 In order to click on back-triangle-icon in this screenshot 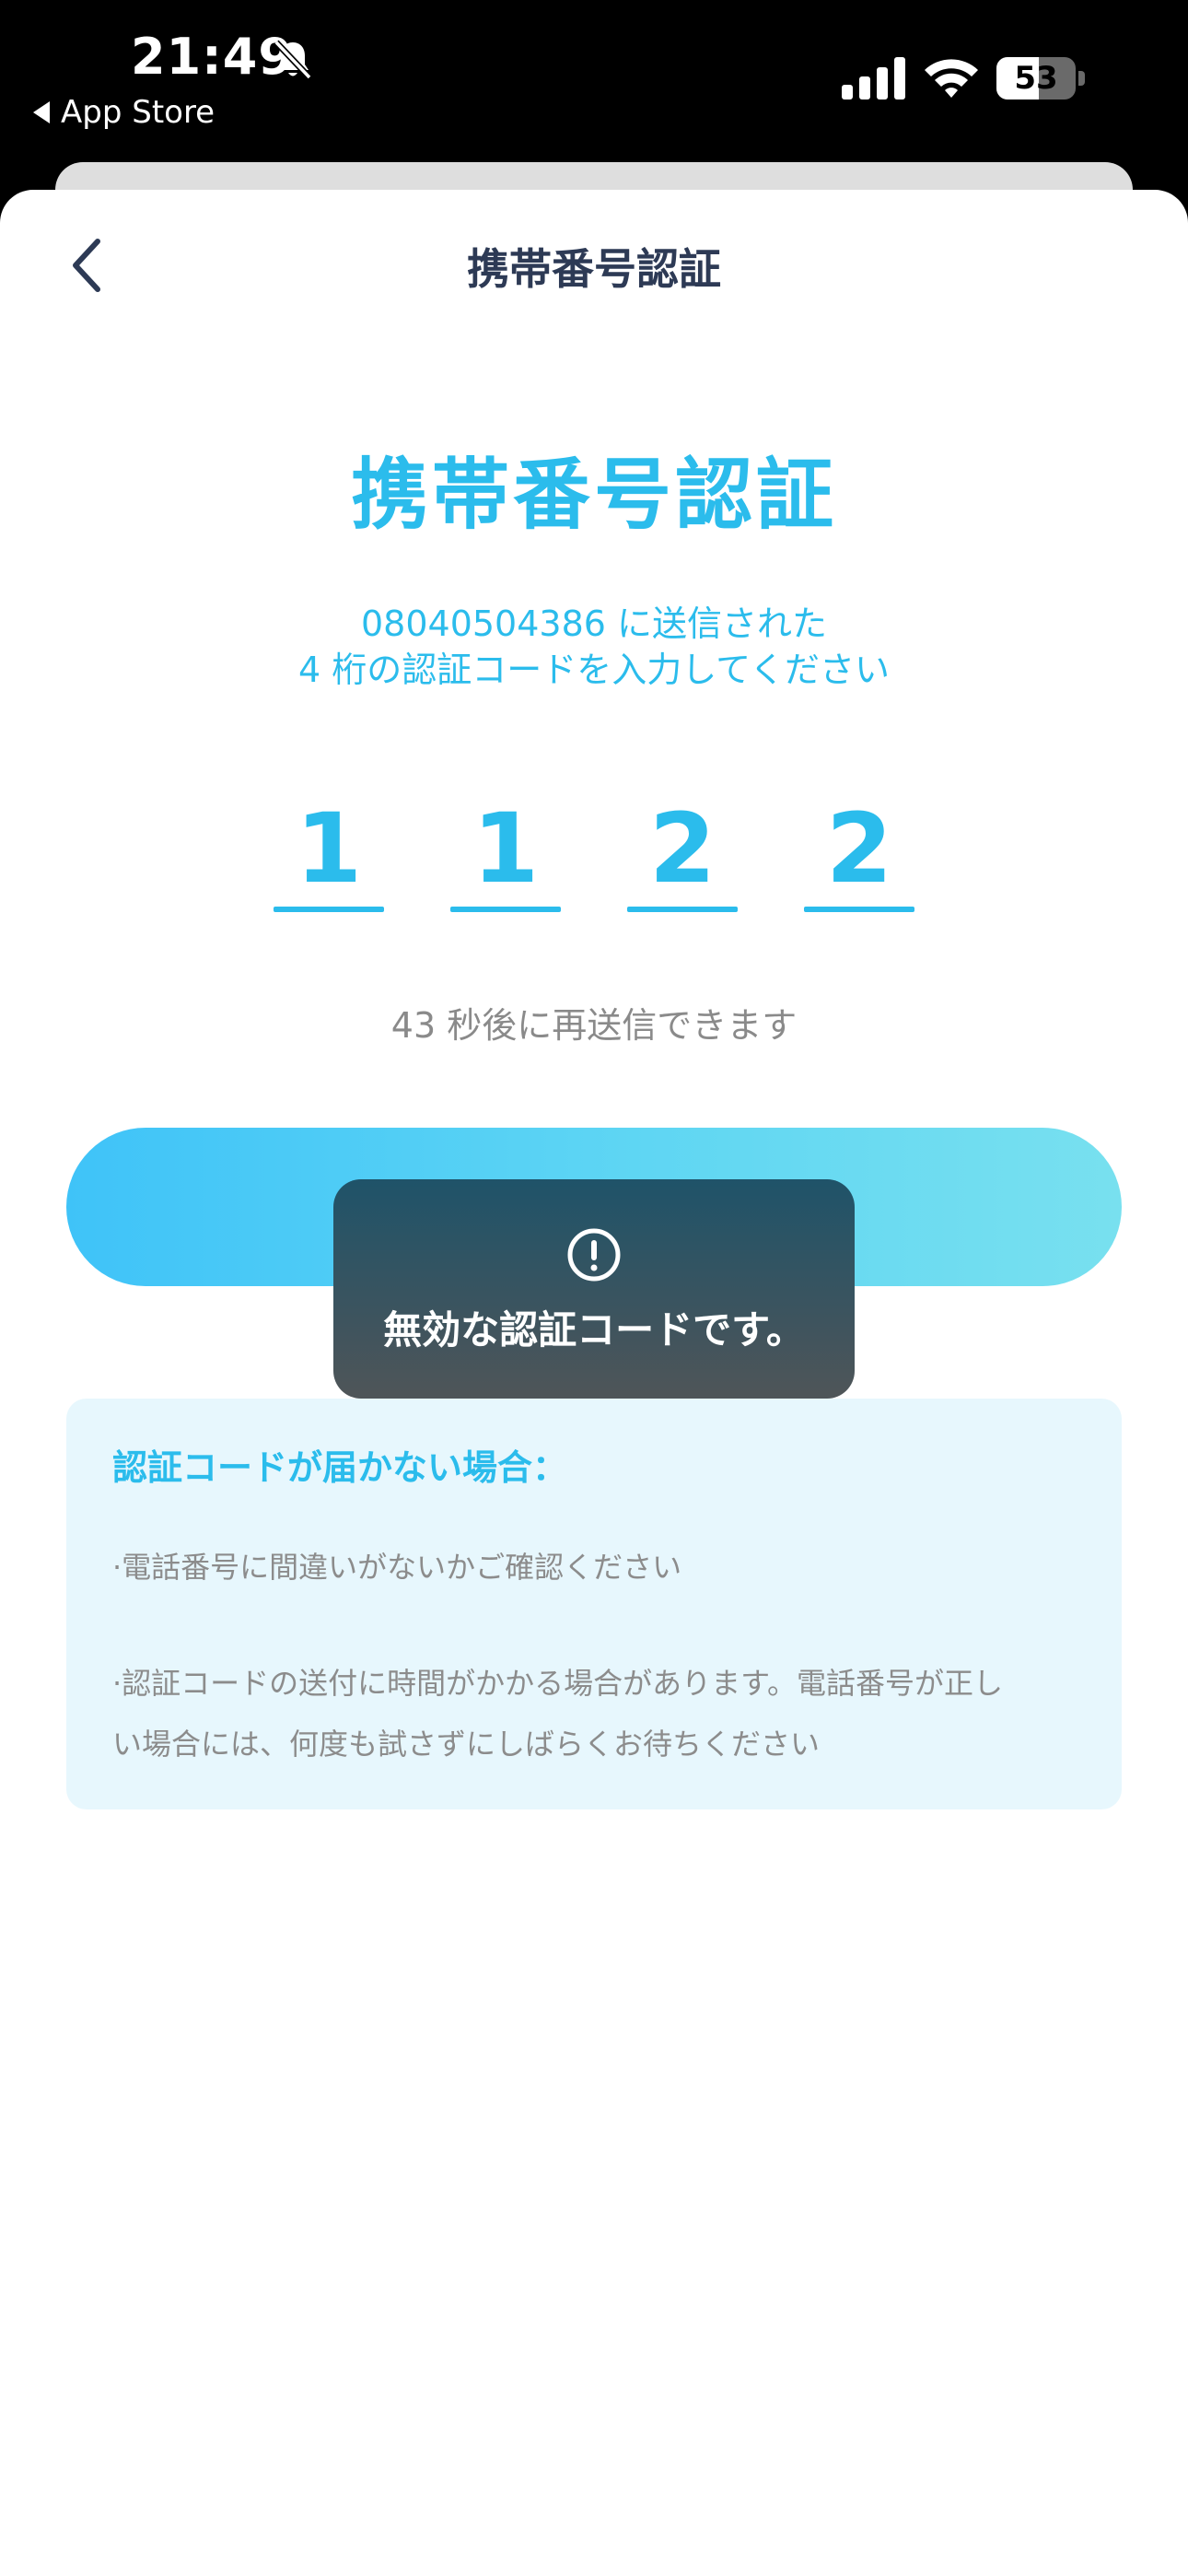, I will do `click(41, 112)`.